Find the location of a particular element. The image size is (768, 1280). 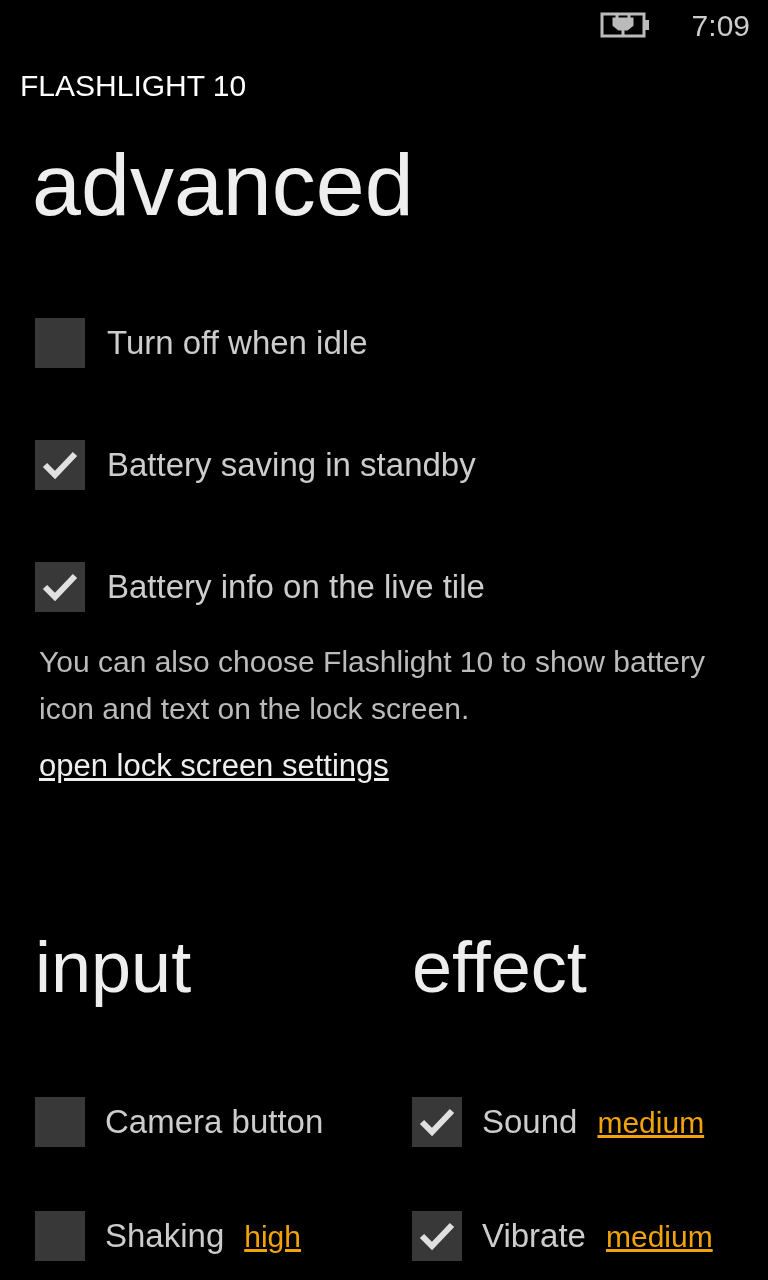

option-label: Camera button is located at coordinates (214, 1122).